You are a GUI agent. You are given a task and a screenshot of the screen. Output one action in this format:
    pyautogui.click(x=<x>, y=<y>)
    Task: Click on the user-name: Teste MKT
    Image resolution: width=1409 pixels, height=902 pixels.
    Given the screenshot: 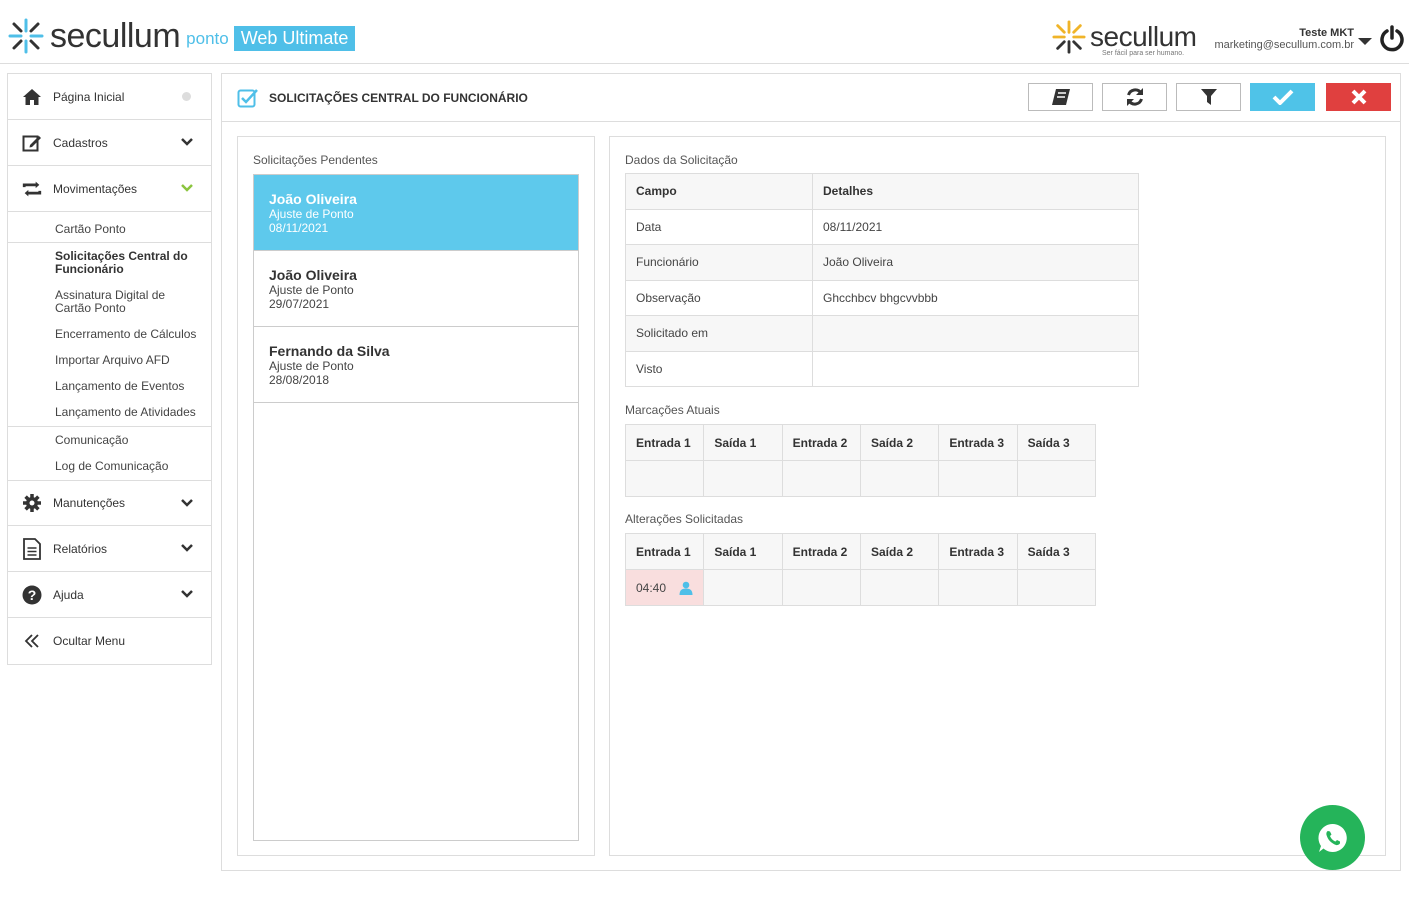 What is the action you would take?
    pyautogui.click(x=1326, y=33)
    